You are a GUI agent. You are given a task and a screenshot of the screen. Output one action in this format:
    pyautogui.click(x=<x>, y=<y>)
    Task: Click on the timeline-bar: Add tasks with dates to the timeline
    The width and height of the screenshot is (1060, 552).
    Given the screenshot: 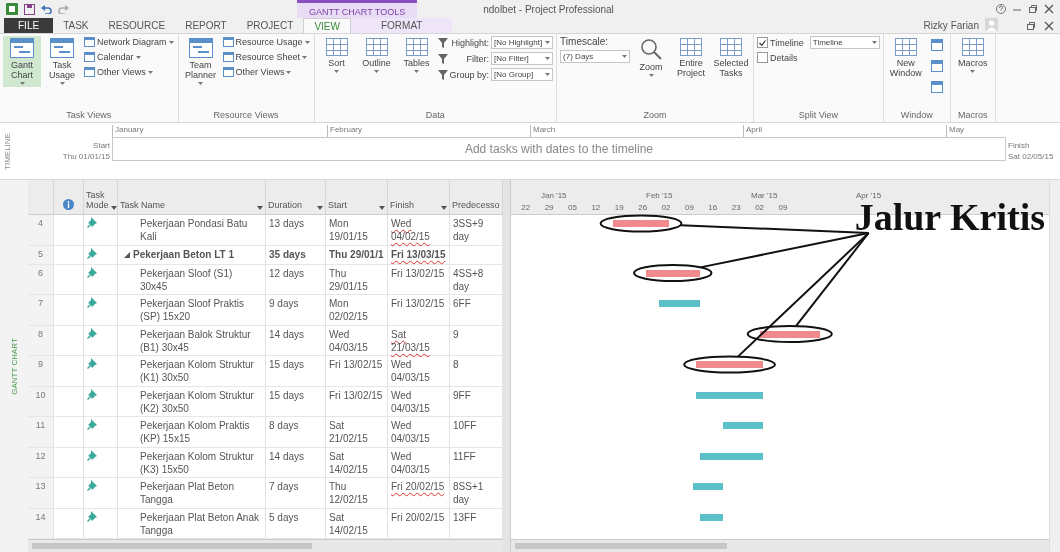 What is the action you would take?
    pyautogui.click(x=559, y=149)
    